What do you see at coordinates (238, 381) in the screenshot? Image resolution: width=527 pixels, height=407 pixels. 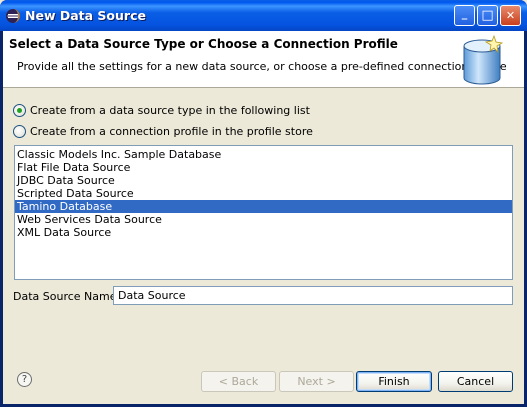 I see `back-button: < Back` at bounding box center [238, 381].